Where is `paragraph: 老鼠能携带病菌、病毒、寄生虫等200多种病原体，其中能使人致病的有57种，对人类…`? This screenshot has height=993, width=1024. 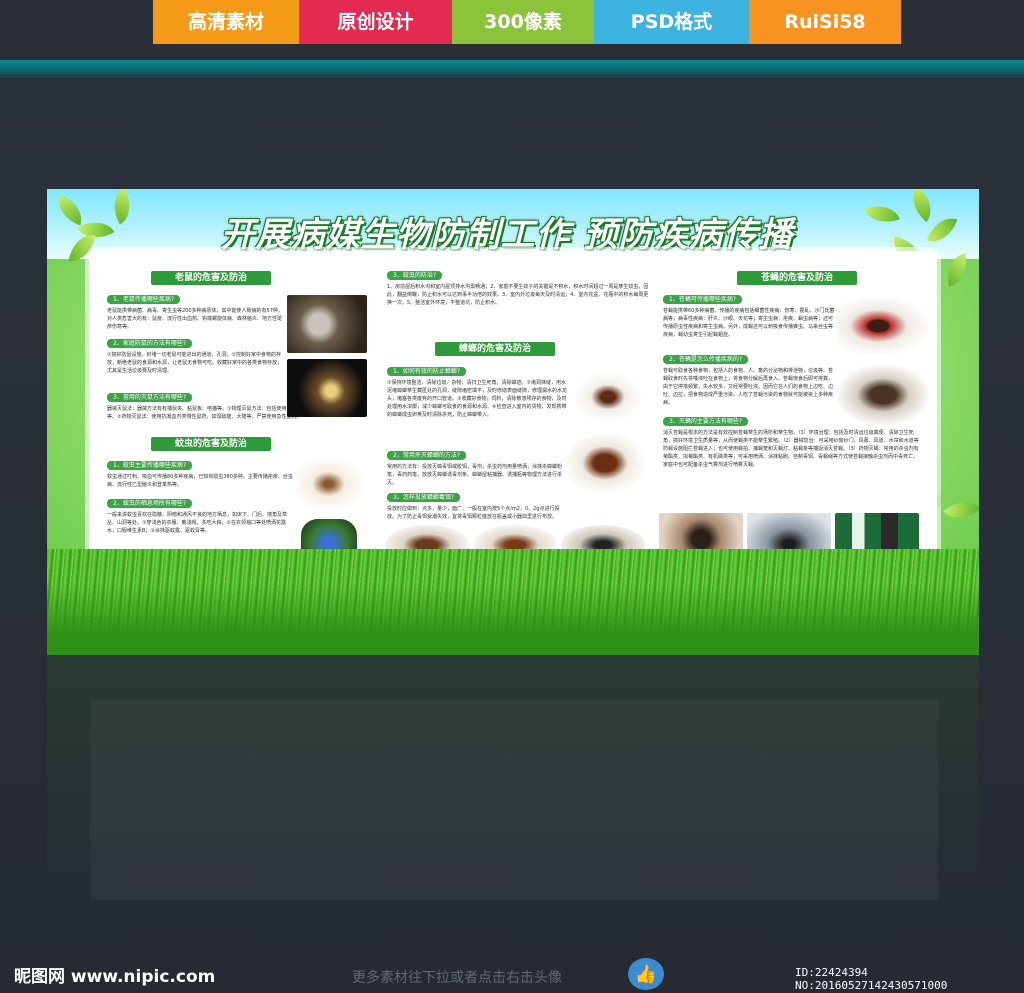
paragraph: 老鼠能携带病菌、病毒、寄生虫等200多种病原体，其中能使人致病的有57种，对人类… is located at coordinates (195, 319).